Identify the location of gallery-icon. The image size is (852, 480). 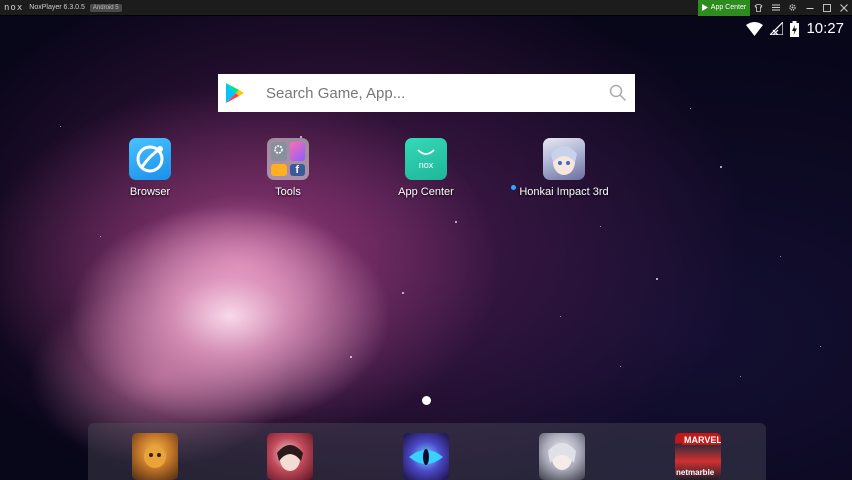
(297, 151).